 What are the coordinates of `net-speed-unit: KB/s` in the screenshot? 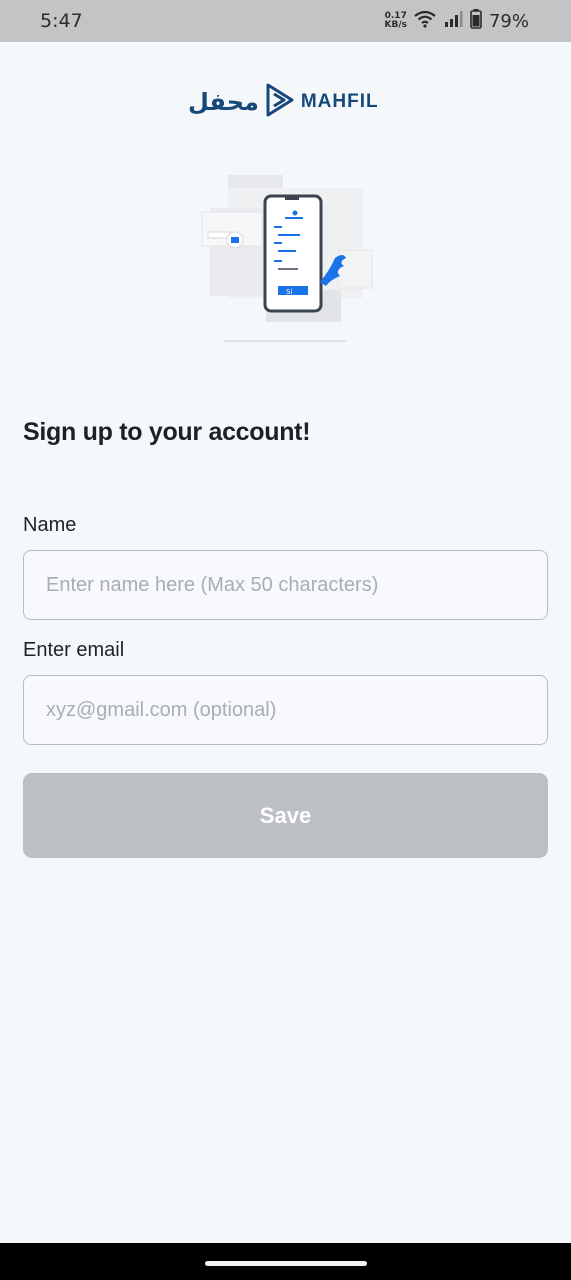 It's located at (395, 25).